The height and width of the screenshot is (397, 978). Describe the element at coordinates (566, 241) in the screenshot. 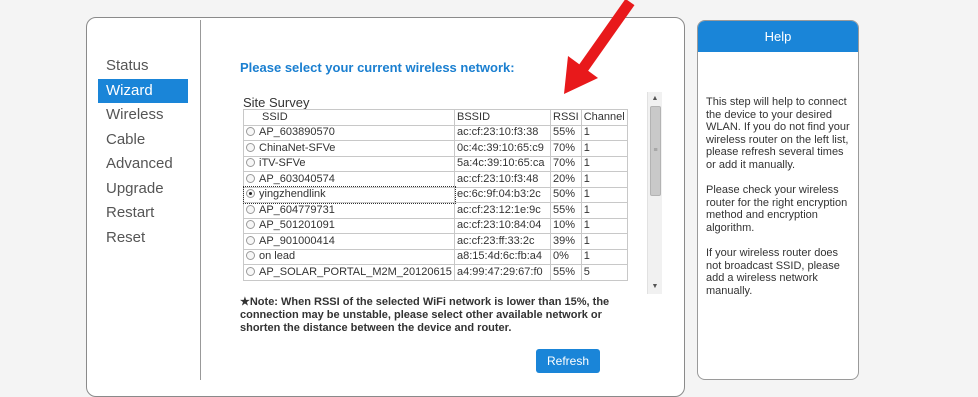

I see `rssi-cell: 39%` at that location.